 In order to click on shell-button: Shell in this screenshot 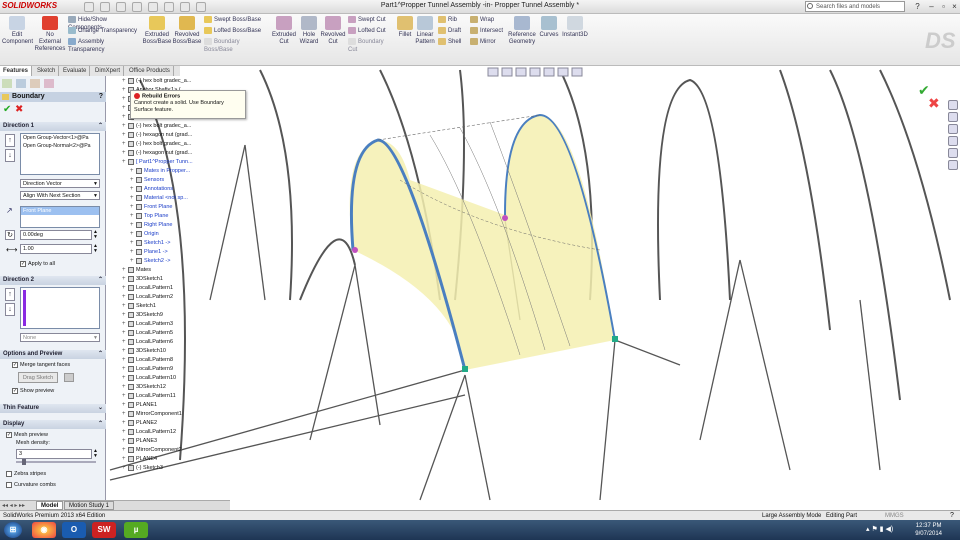, I will do `click(454, 42)`.